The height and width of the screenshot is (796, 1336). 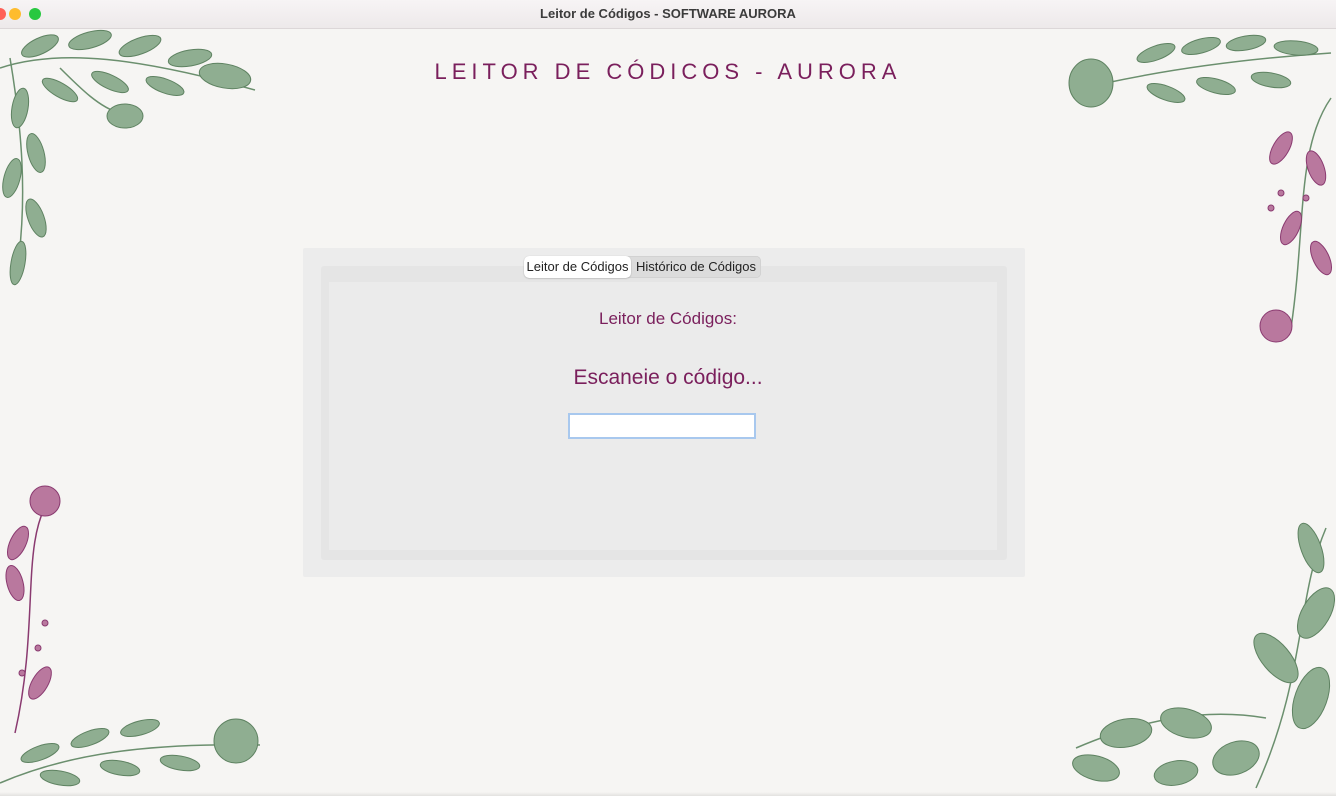 What do you see at coordinates (668, 318) in the screenshot?
I see `reader-heading: Leitor de Códigos:` at bounding box center [668, 318].